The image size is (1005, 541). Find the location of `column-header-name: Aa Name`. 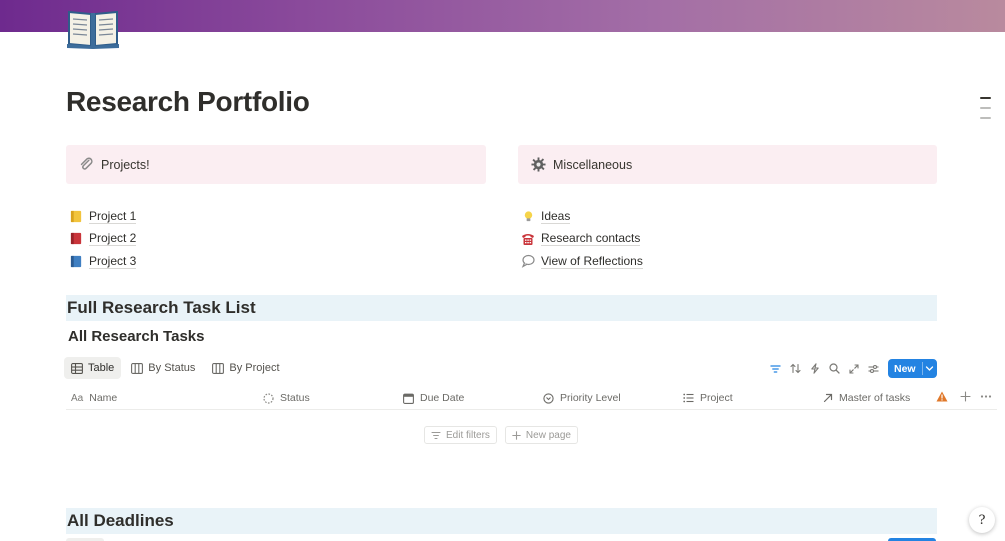

column-header-name: Aa Name is located at coordinates (94, 398).